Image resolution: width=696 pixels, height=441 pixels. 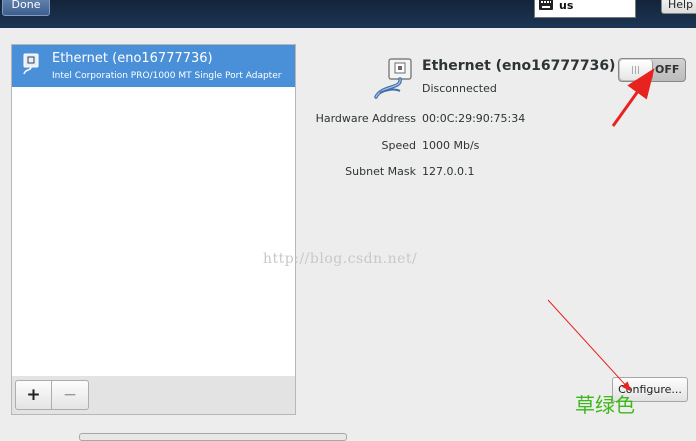 What do you see at coordinates (605, 405) in the screenshot?
I see `annotation-caption: 草绿色` at bounding box center [605, 405].